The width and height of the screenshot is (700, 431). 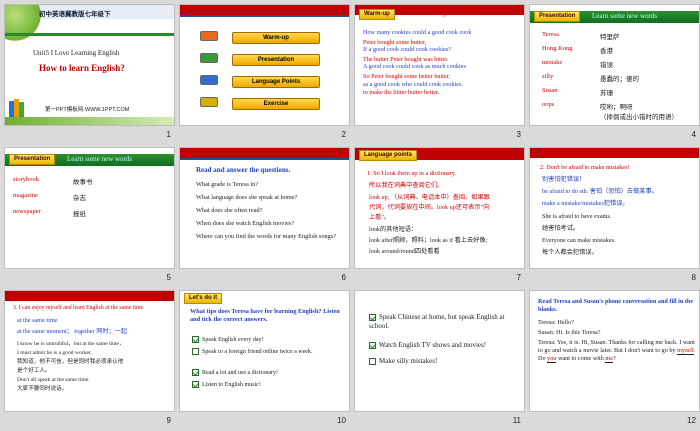 I want to click on point-line: 我知道，他不可信，但是同时我必须承认他, so click(x=70, y=362).